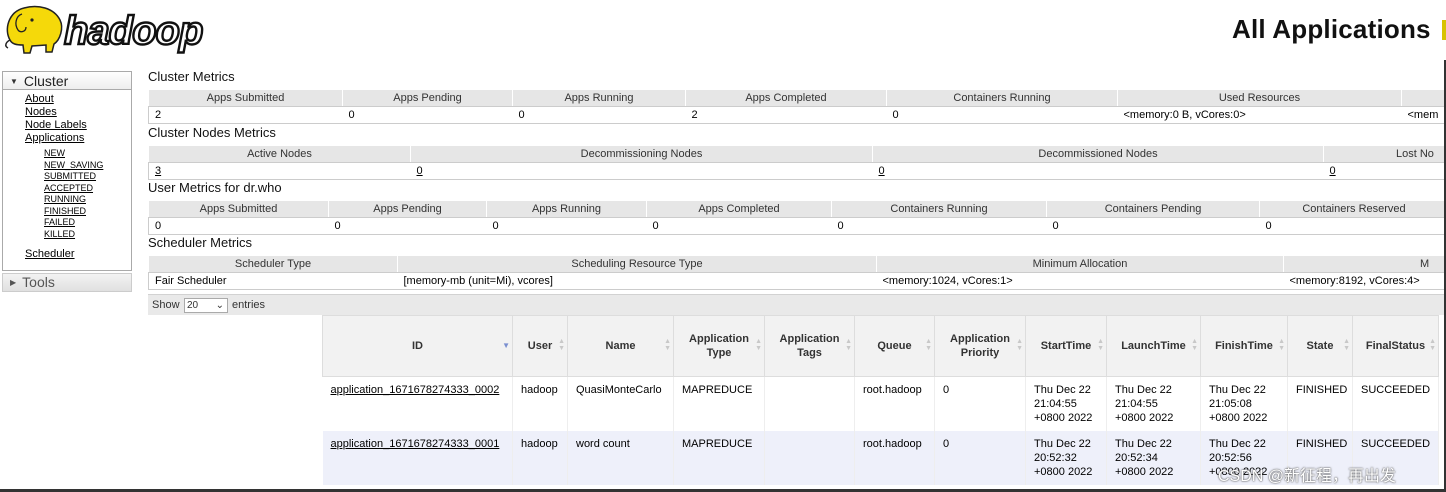  I want to click on app-start-time: Thu Dec 22 21:04:55 +0800 2022, so click(1066, 403).